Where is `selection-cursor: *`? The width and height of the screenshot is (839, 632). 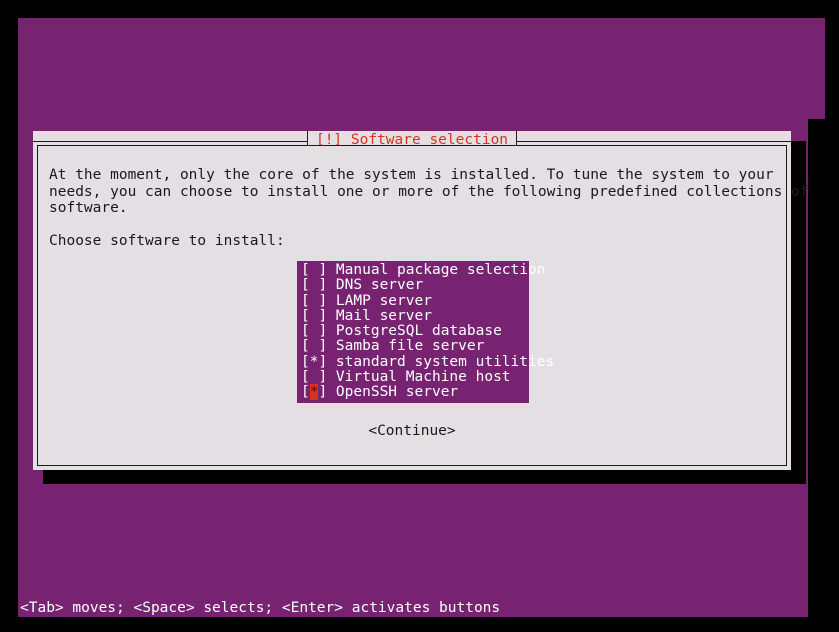 selection-cursor: * is located at coordinates (314, 392).